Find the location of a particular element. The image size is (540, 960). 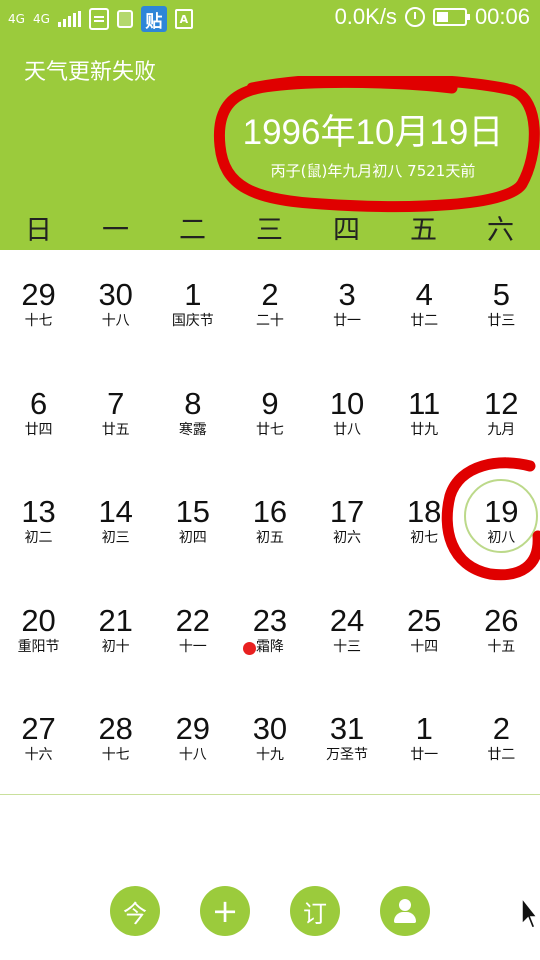

status-bar-right: 0.0K/s 00:06 is located at coordinates (432, 17).